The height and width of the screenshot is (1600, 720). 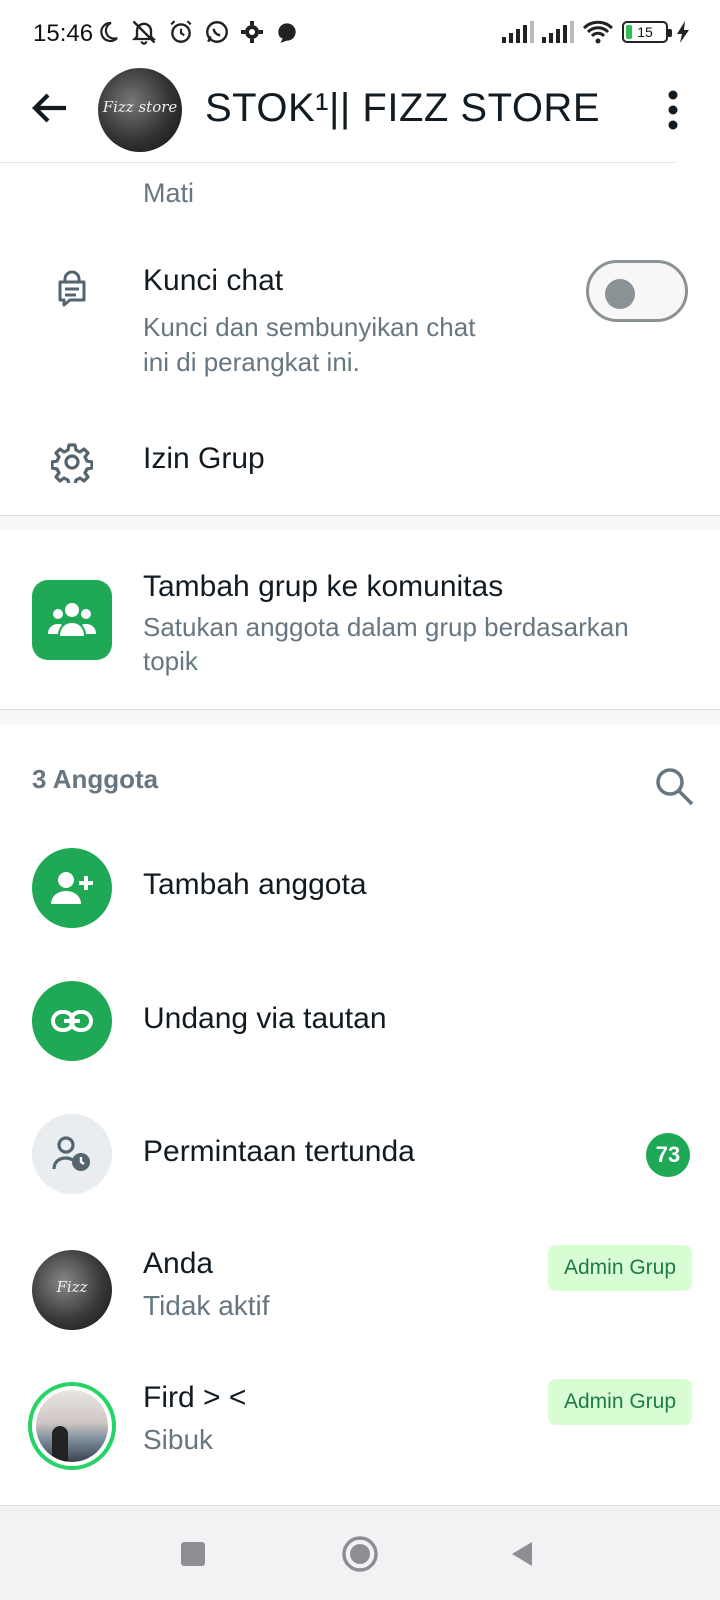 What do you see at coordinates (338, 162) in the screenshot?
I see `header-divider` at bounding box center [338, 162].